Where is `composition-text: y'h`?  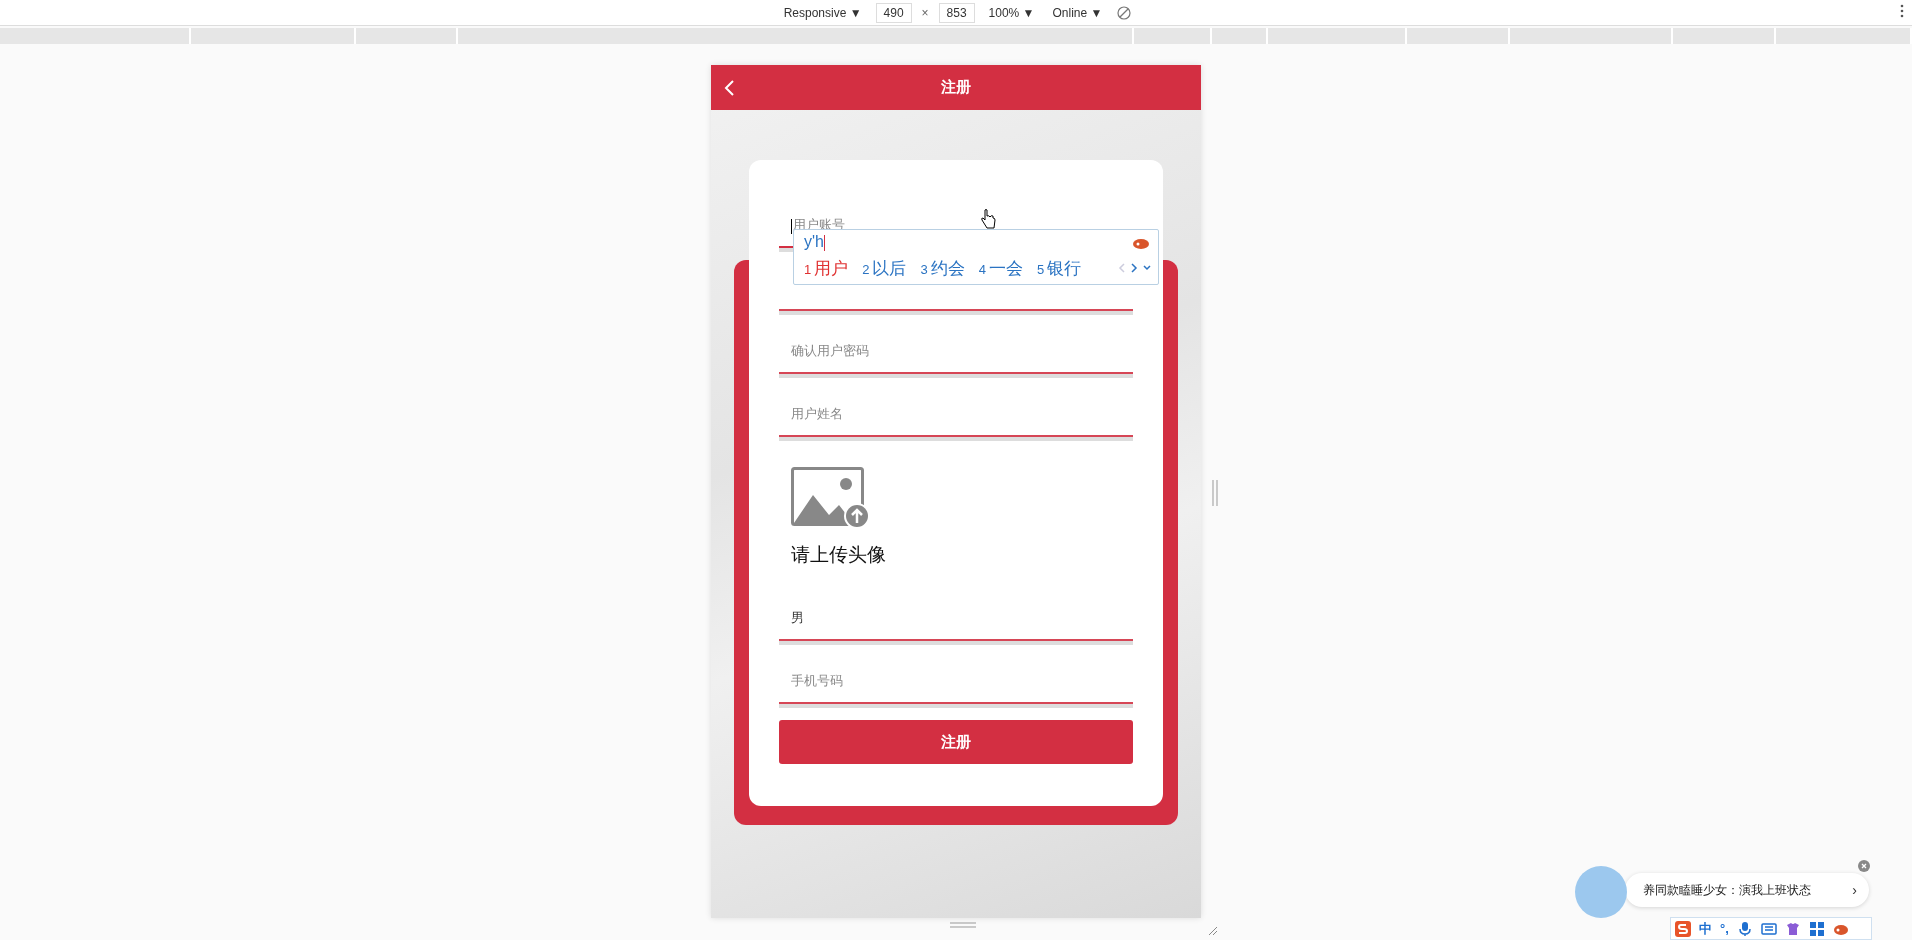
composition-text: y'h is located at coordinates (814, 242).